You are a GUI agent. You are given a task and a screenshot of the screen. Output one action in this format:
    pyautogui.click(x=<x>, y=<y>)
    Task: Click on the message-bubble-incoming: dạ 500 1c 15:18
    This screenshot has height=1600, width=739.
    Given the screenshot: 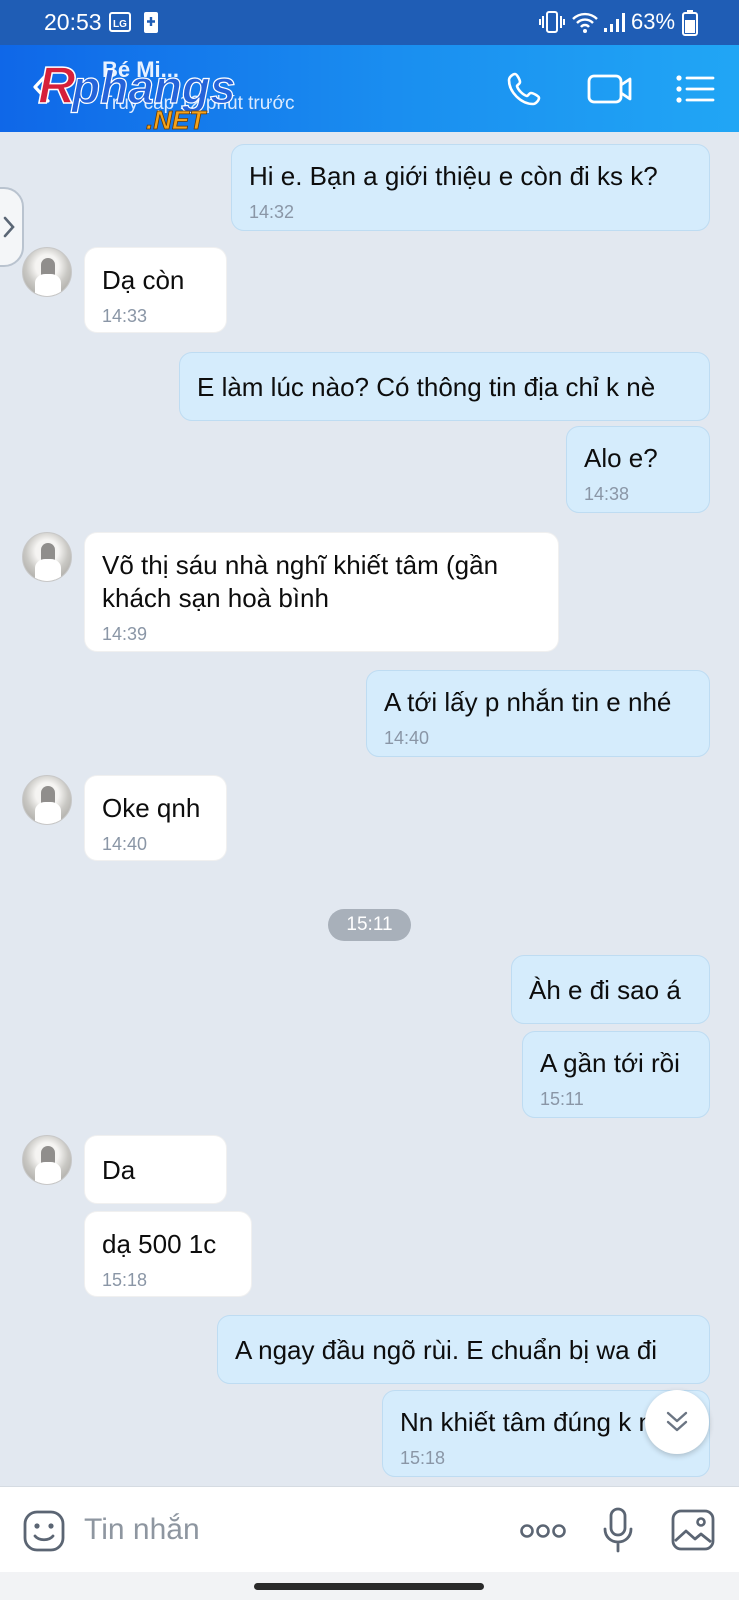 What is the action you would take?
    pyautogui.click(x=168, y=1254)
    